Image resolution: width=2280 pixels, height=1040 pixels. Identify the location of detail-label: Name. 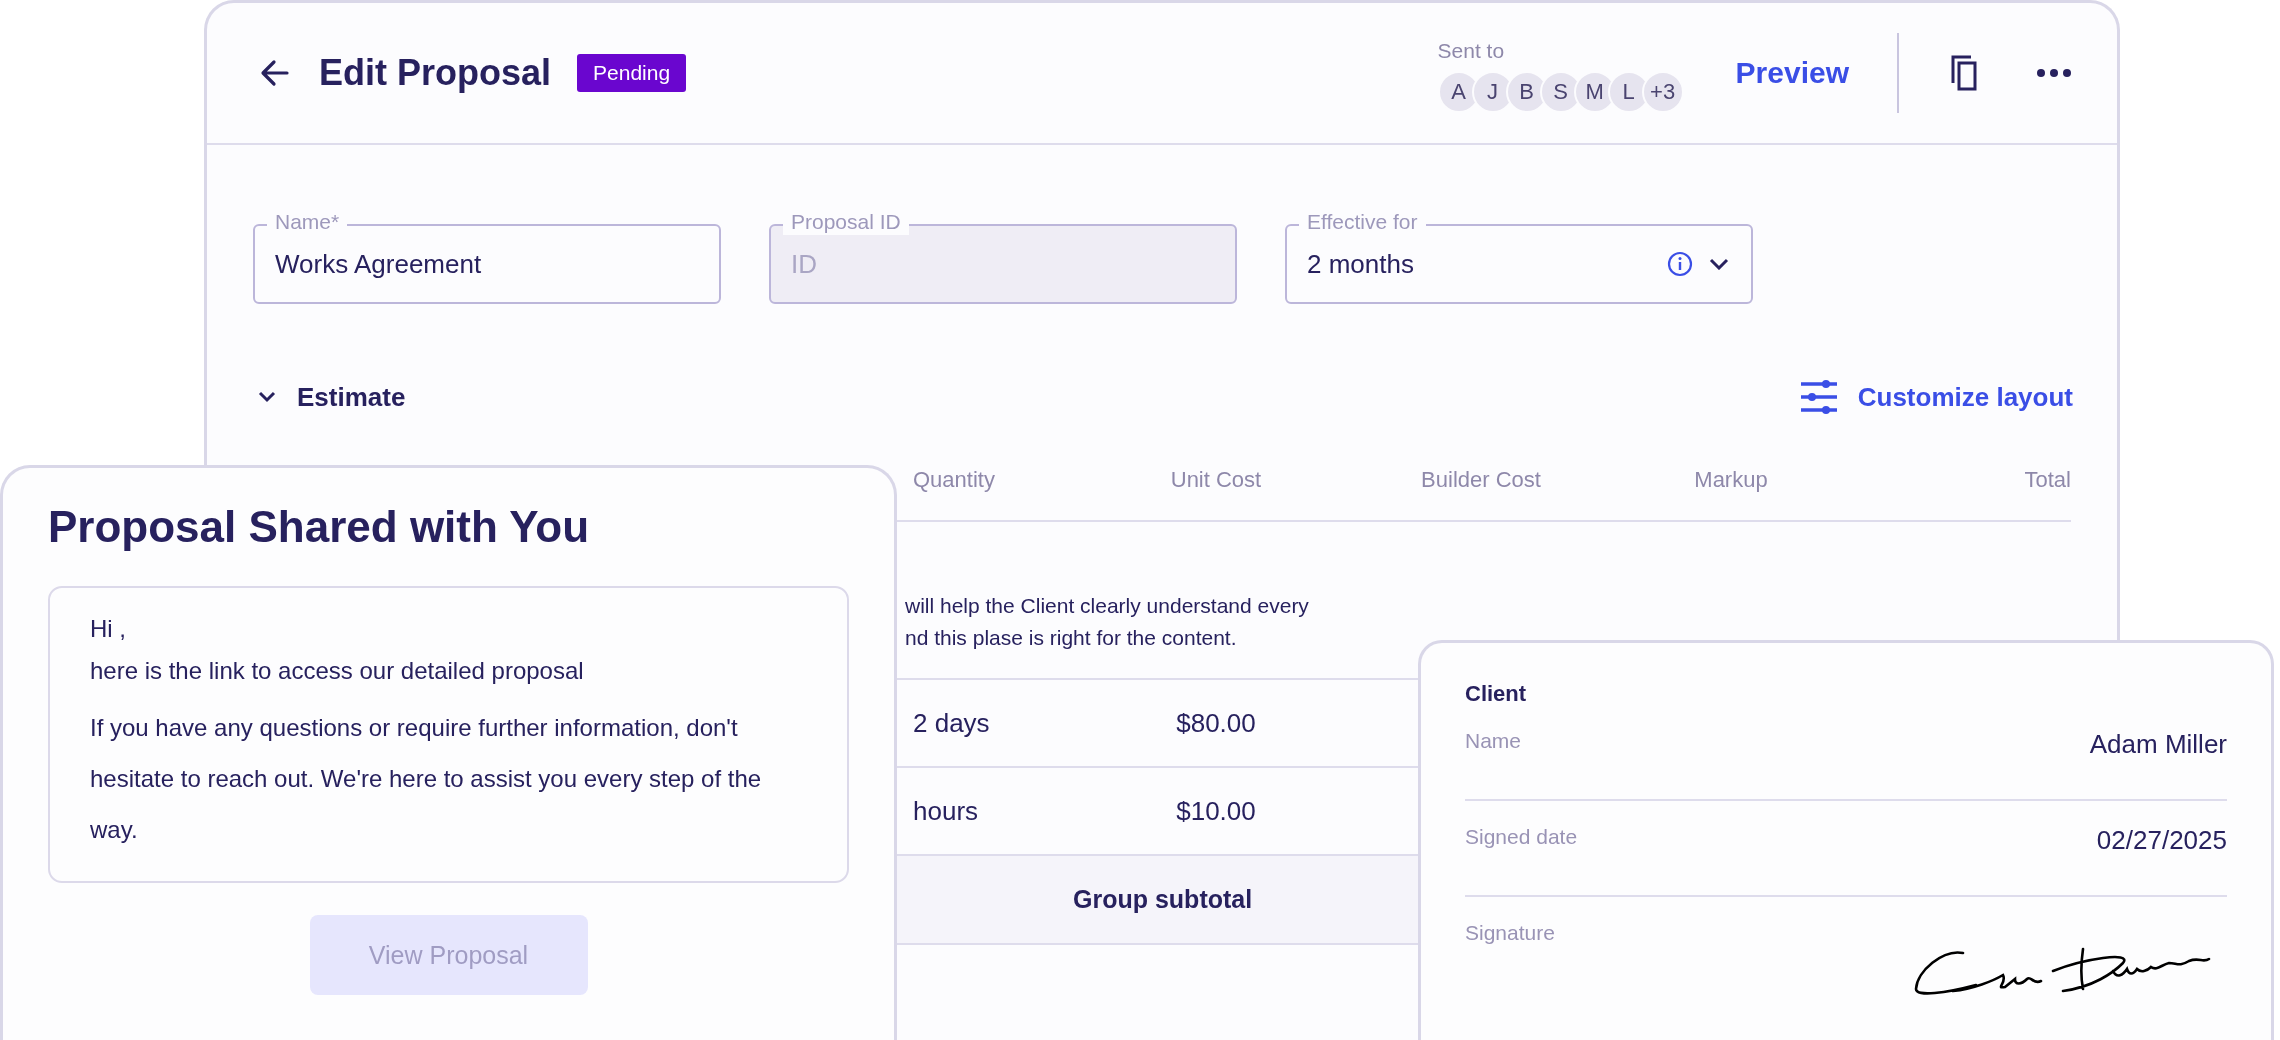
(1493, 741).